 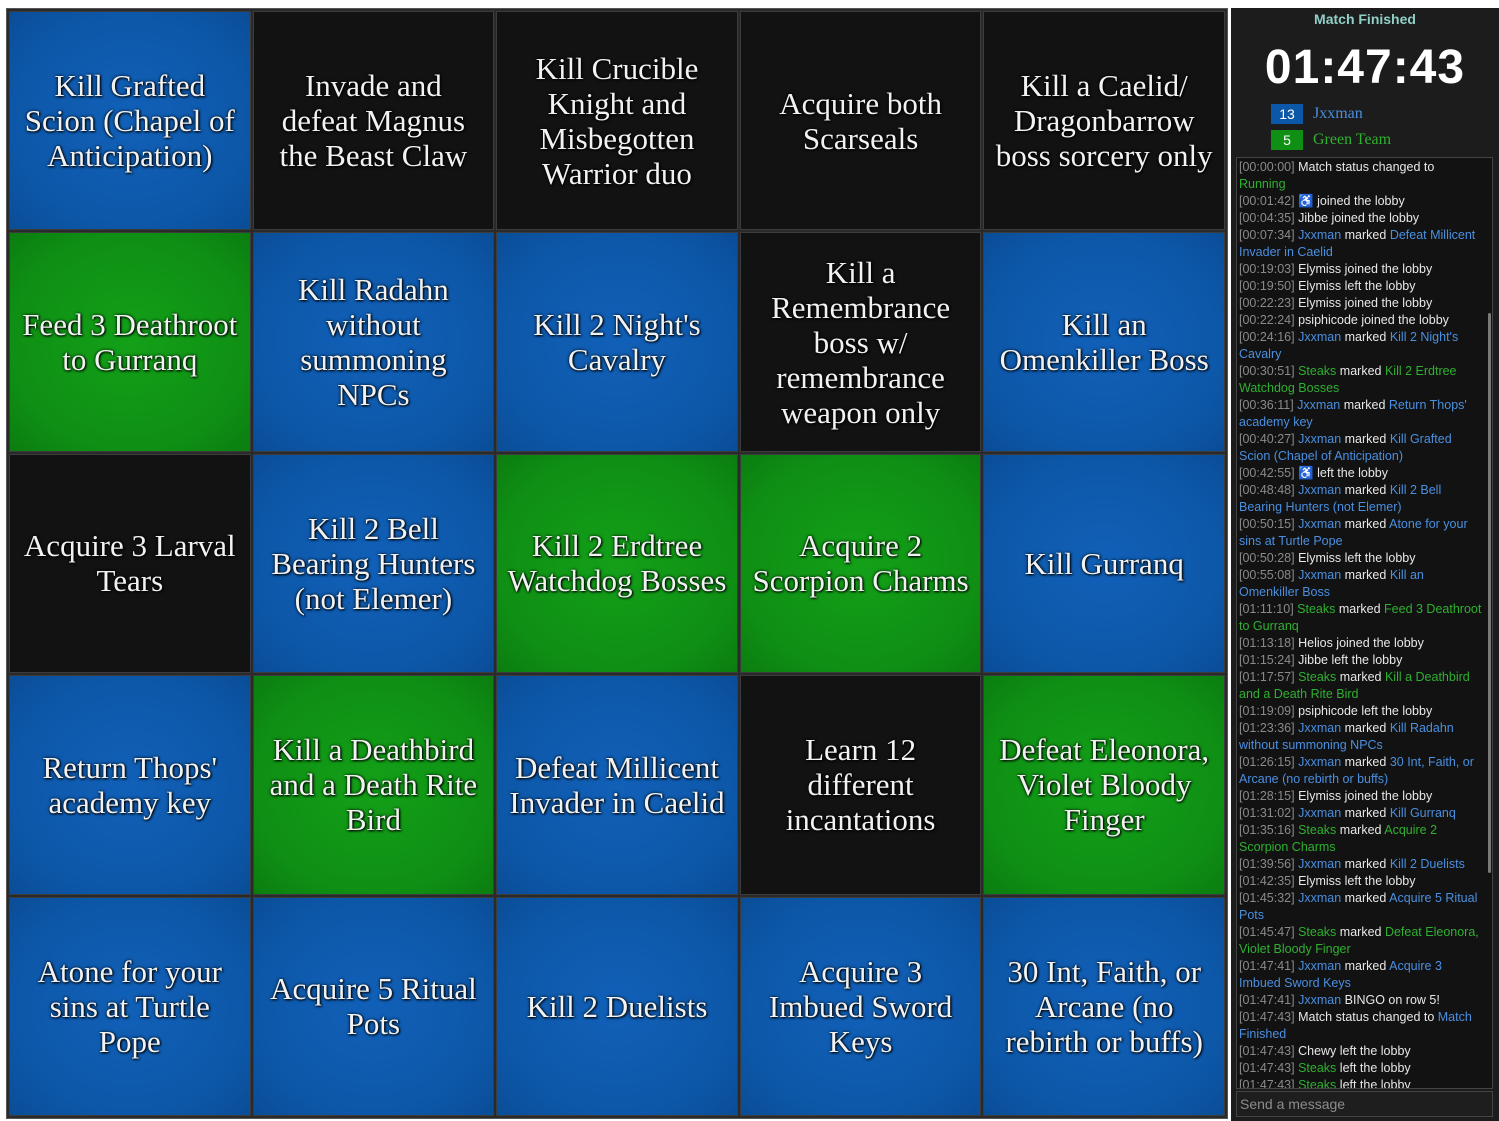 What do you see at coordinates (1267, 830) in the screenshot?
I see `log-timestamp: [01:35:16]` at bounding box center [1267, 830].